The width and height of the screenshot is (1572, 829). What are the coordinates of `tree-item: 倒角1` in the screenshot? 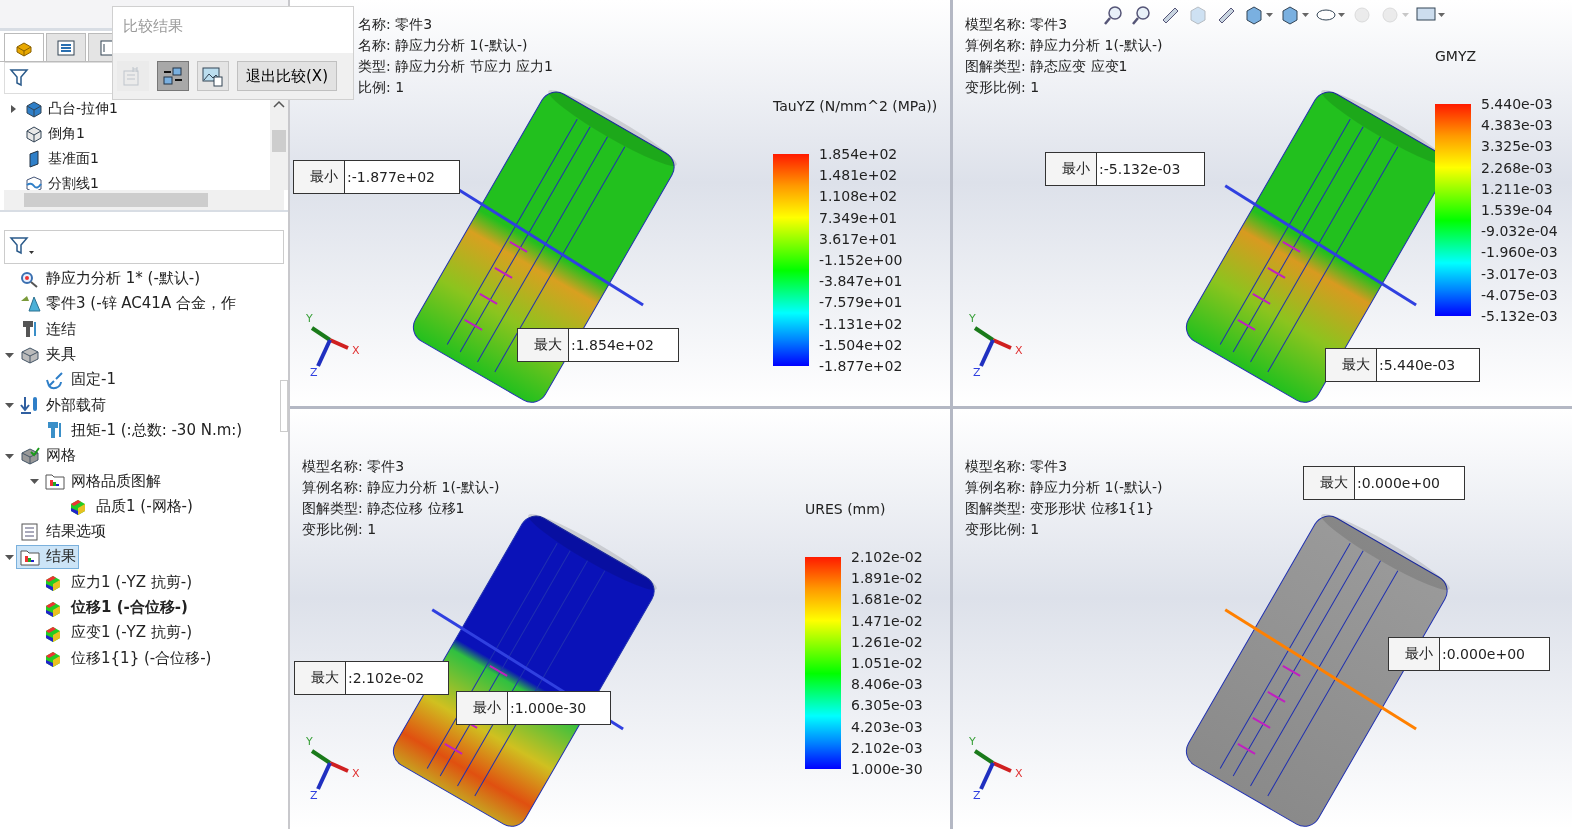 It's located at (135, 133).